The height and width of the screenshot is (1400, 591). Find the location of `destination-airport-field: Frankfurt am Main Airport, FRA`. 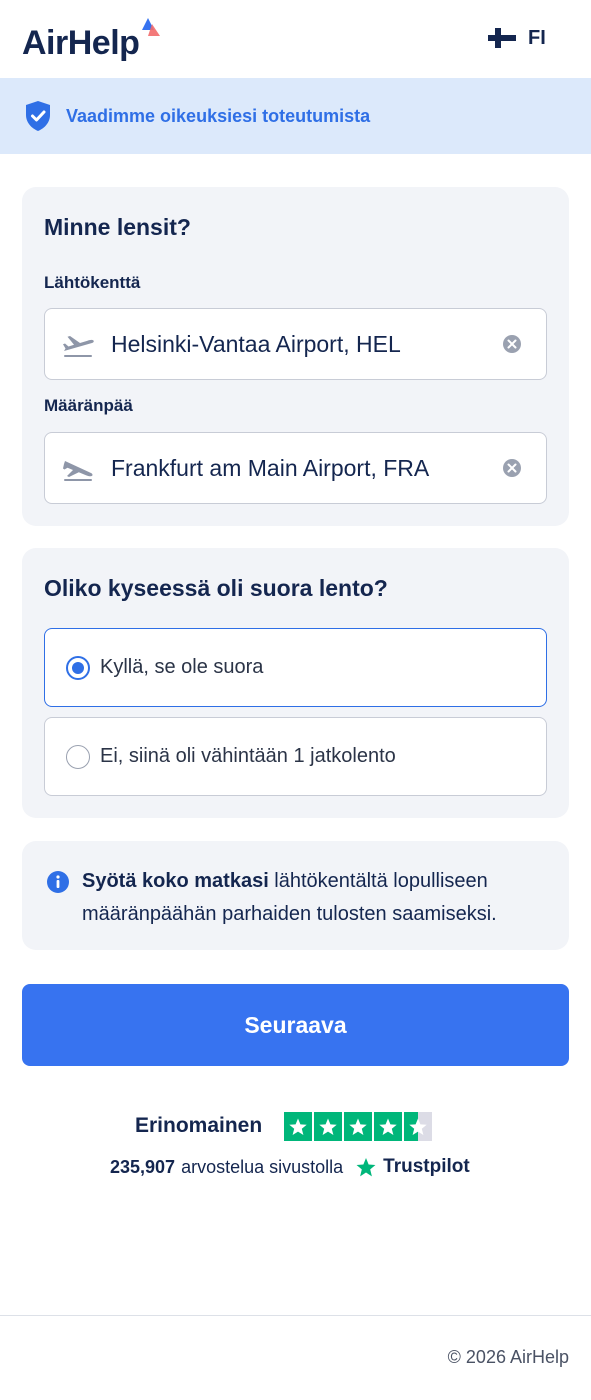

destination-airport-field: Frankfurt am Main Airport, FRA is located at coordinates (295, 468).